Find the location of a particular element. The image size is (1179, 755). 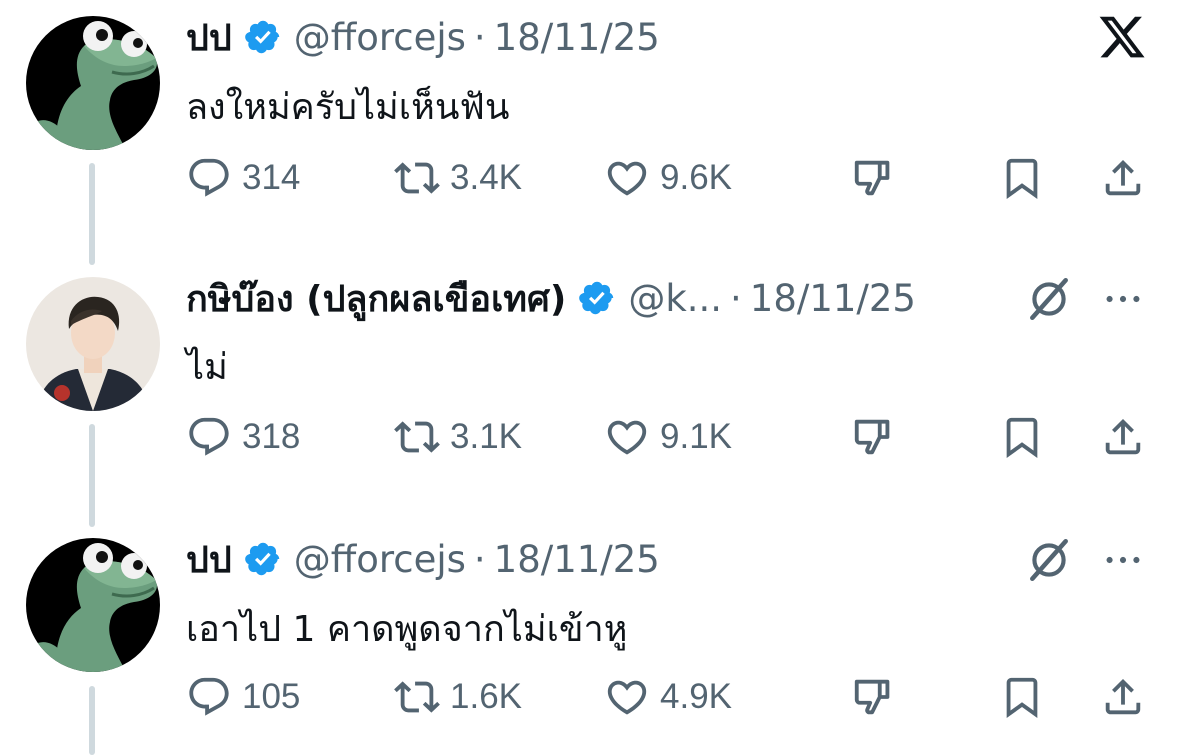

reply-button: 314 is located at coordinates (243, 178).